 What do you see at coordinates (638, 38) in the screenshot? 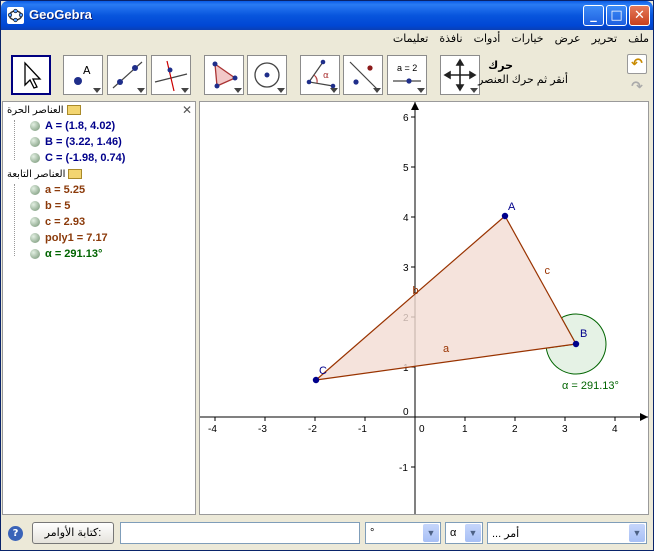
I see `menu-file: ملف` at bounding box center [638, 38].